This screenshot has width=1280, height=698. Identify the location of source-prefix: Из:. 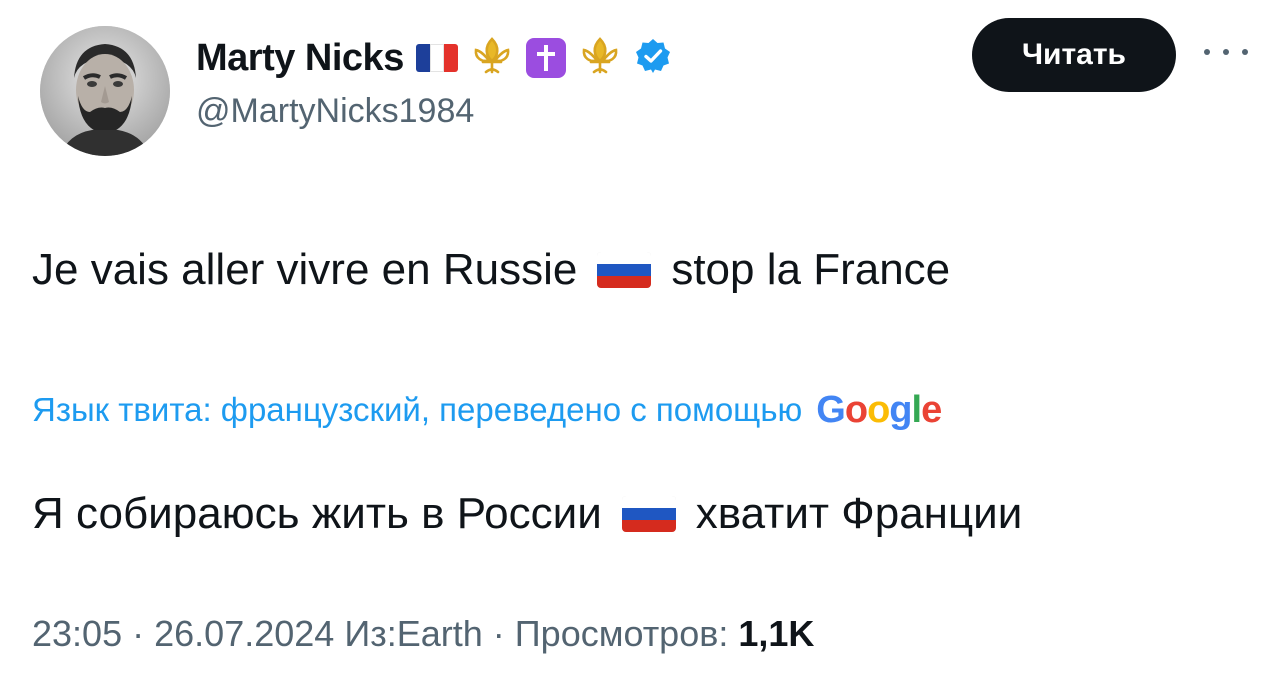
(370, 633).